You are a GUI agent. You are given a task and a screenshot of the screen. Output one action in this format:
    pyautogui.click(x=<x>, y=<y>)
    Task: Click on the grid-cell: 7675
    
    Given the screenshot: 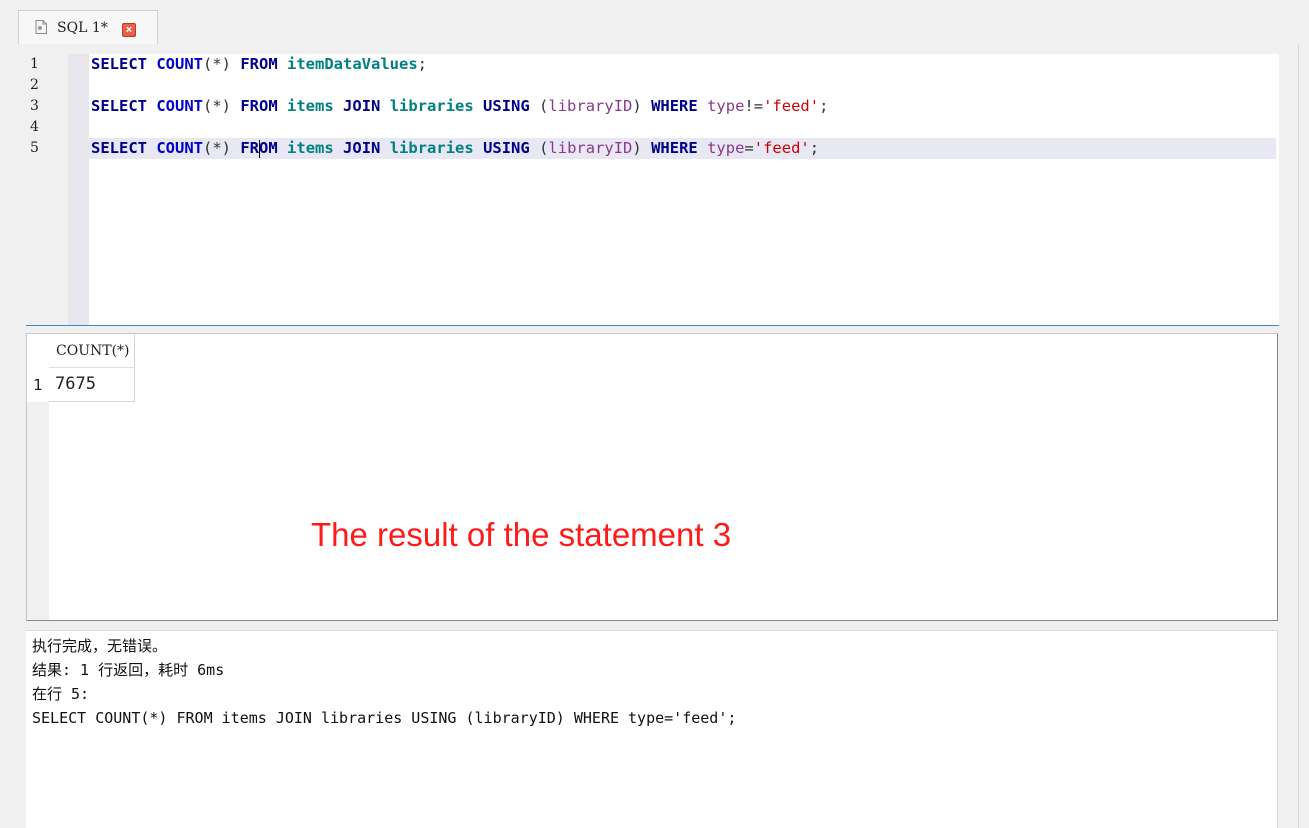 What is the action you would take?
    pyautogui.click(x=92, y=385)
    